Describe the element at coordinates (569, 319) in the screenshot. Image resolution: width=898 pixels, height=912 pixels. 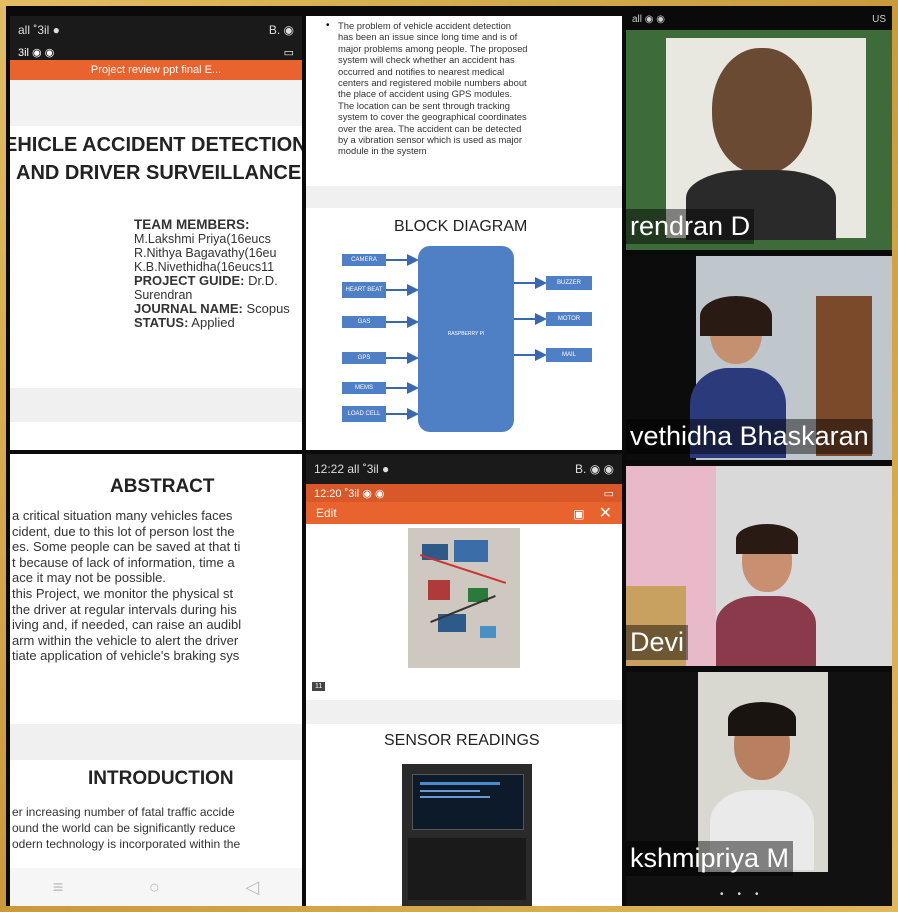
I see `output-motor: MOTOR` at that location.